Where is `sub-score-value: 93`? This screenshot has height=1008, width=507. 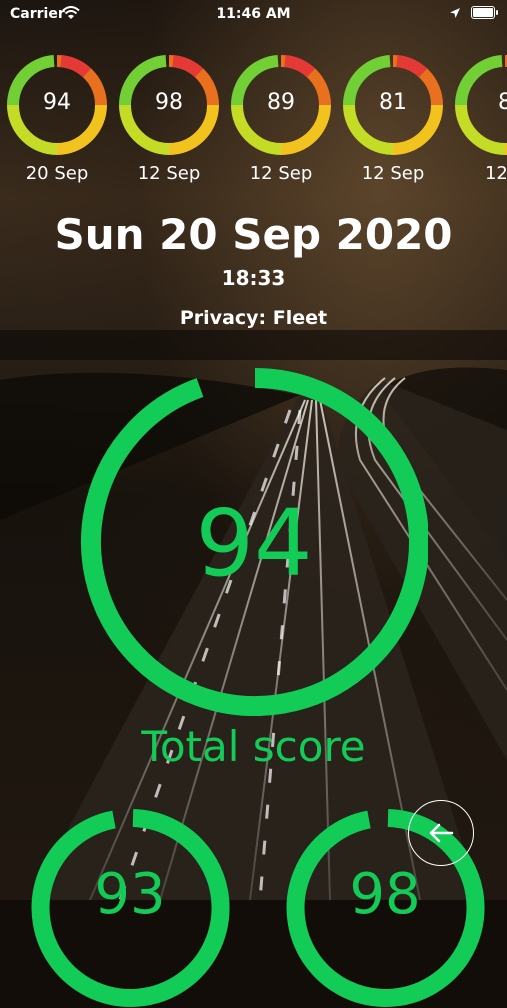
sub-score-value: 93 is located at coordinates (130, 894).